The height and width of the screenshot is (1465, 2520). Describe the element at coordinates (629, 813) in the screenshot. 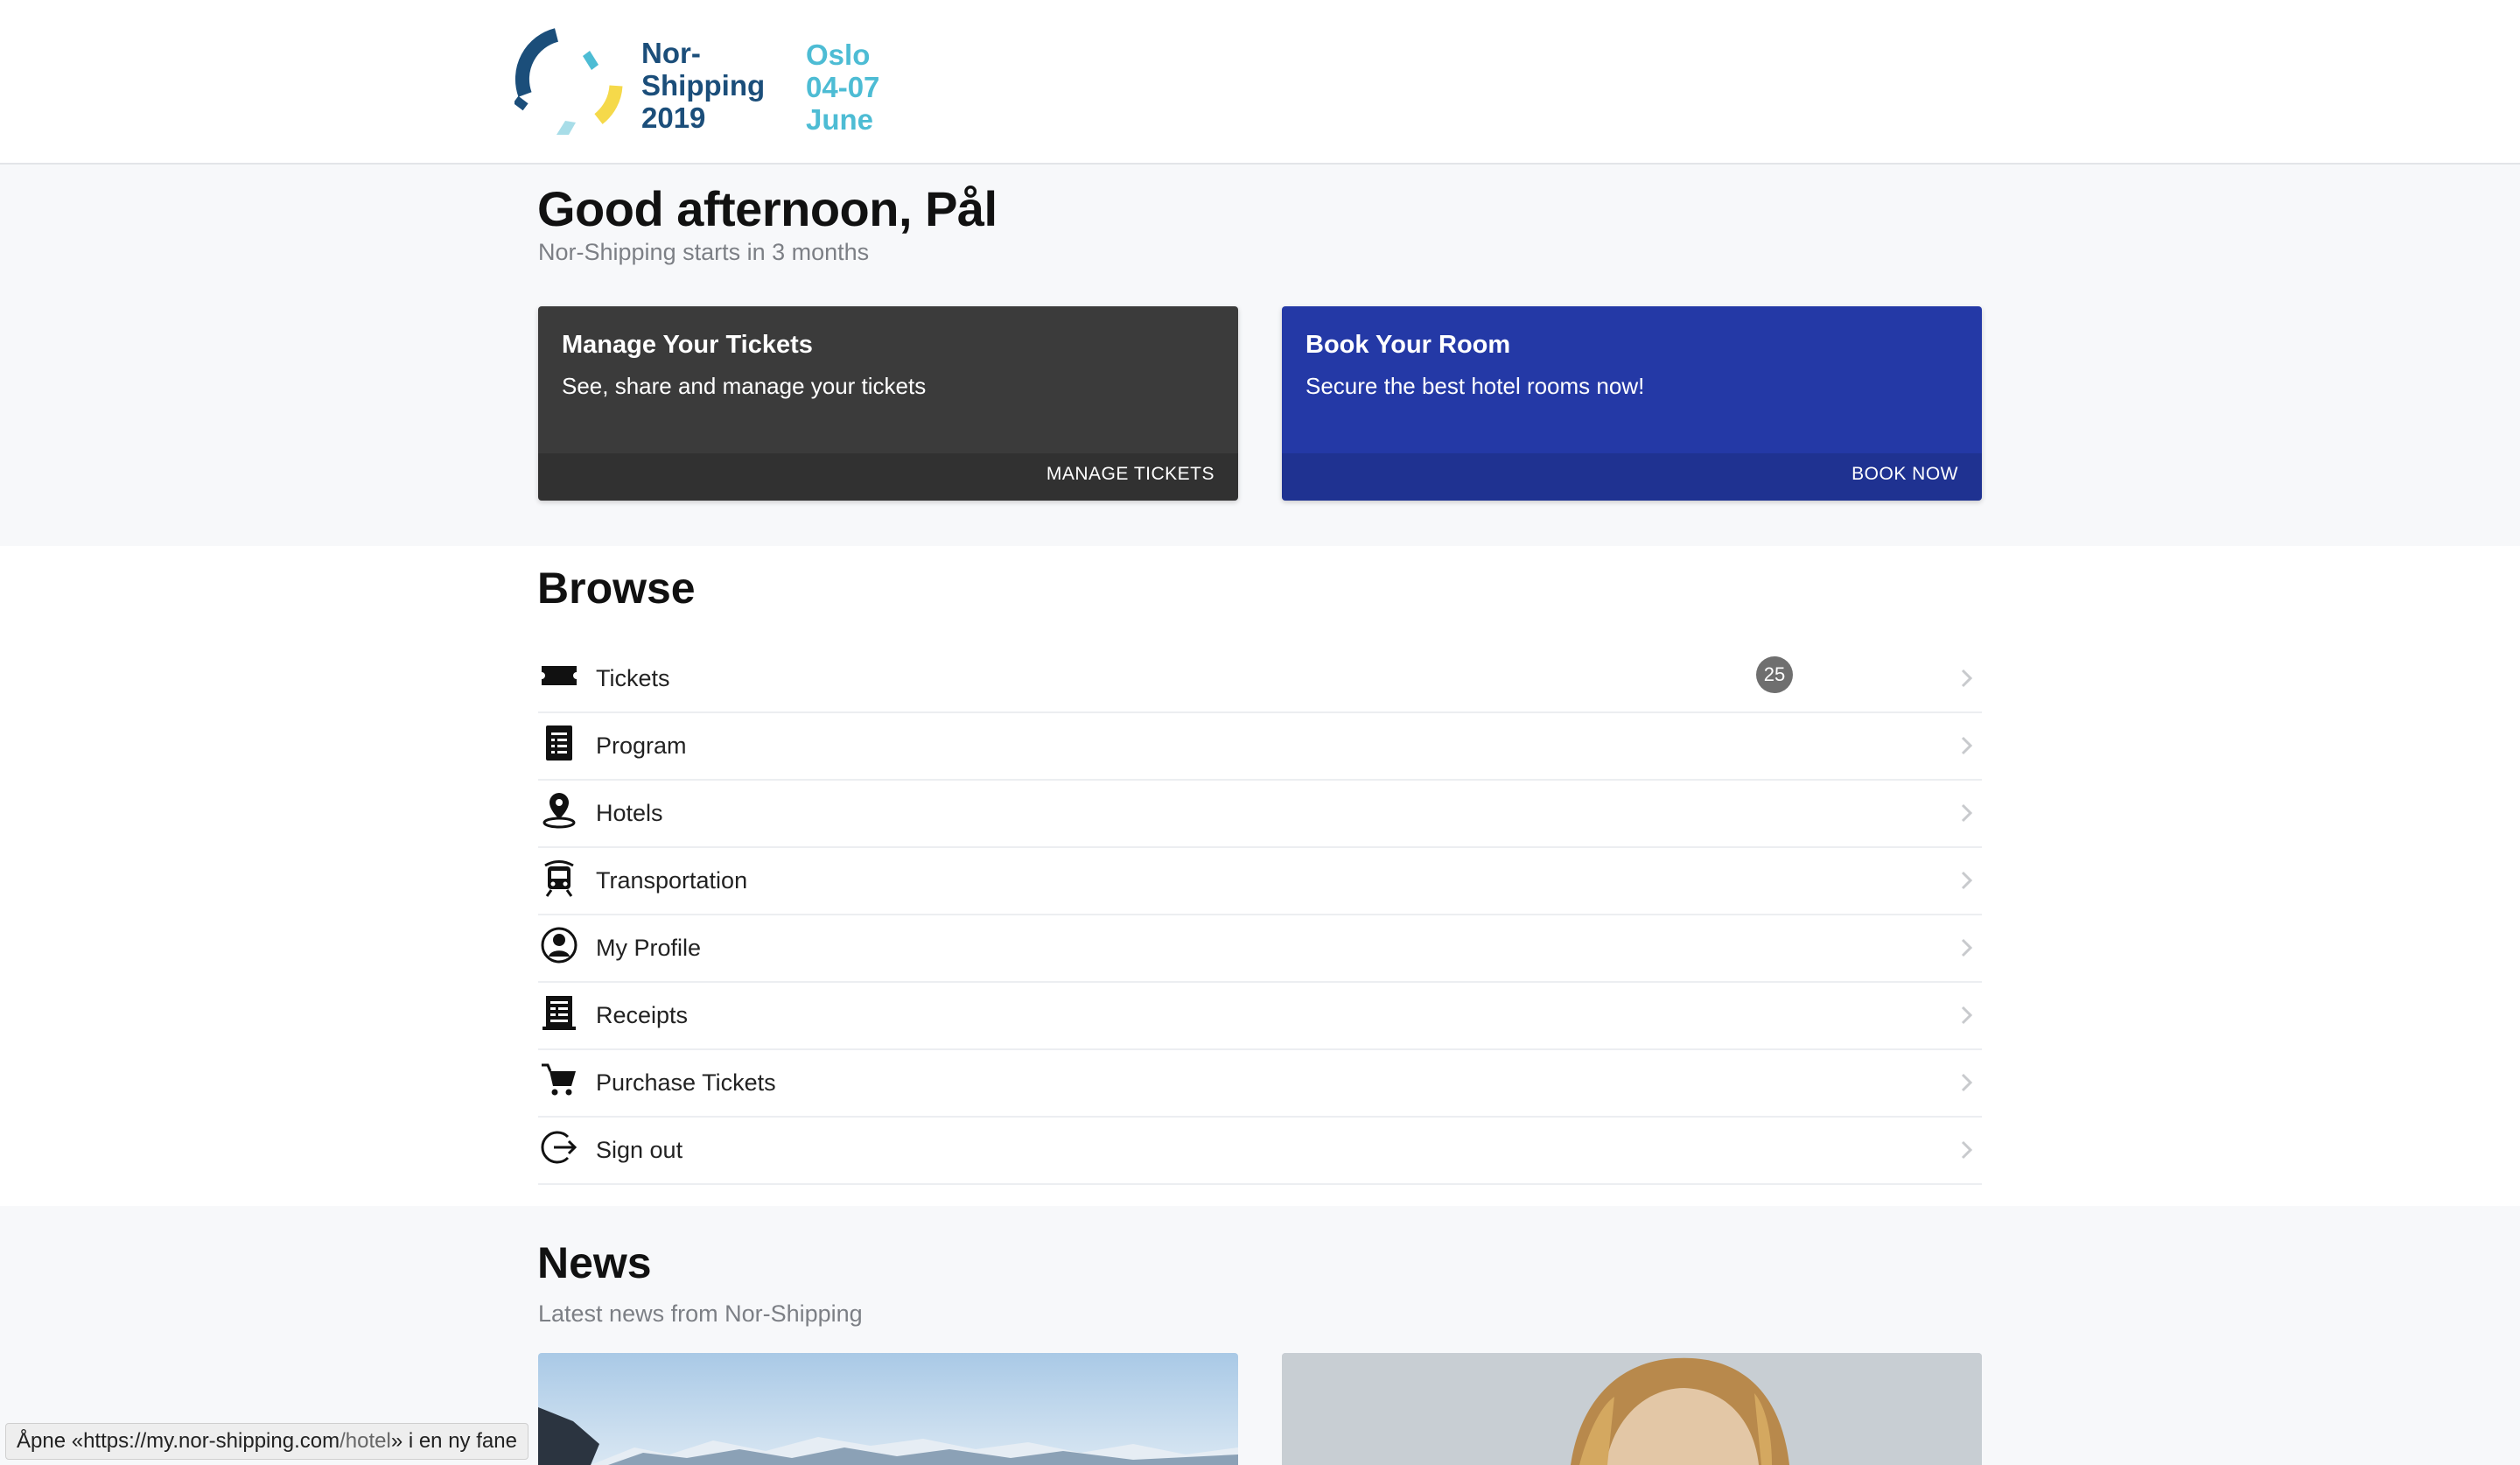

I see `browse-item-label: Hotels` at that location.